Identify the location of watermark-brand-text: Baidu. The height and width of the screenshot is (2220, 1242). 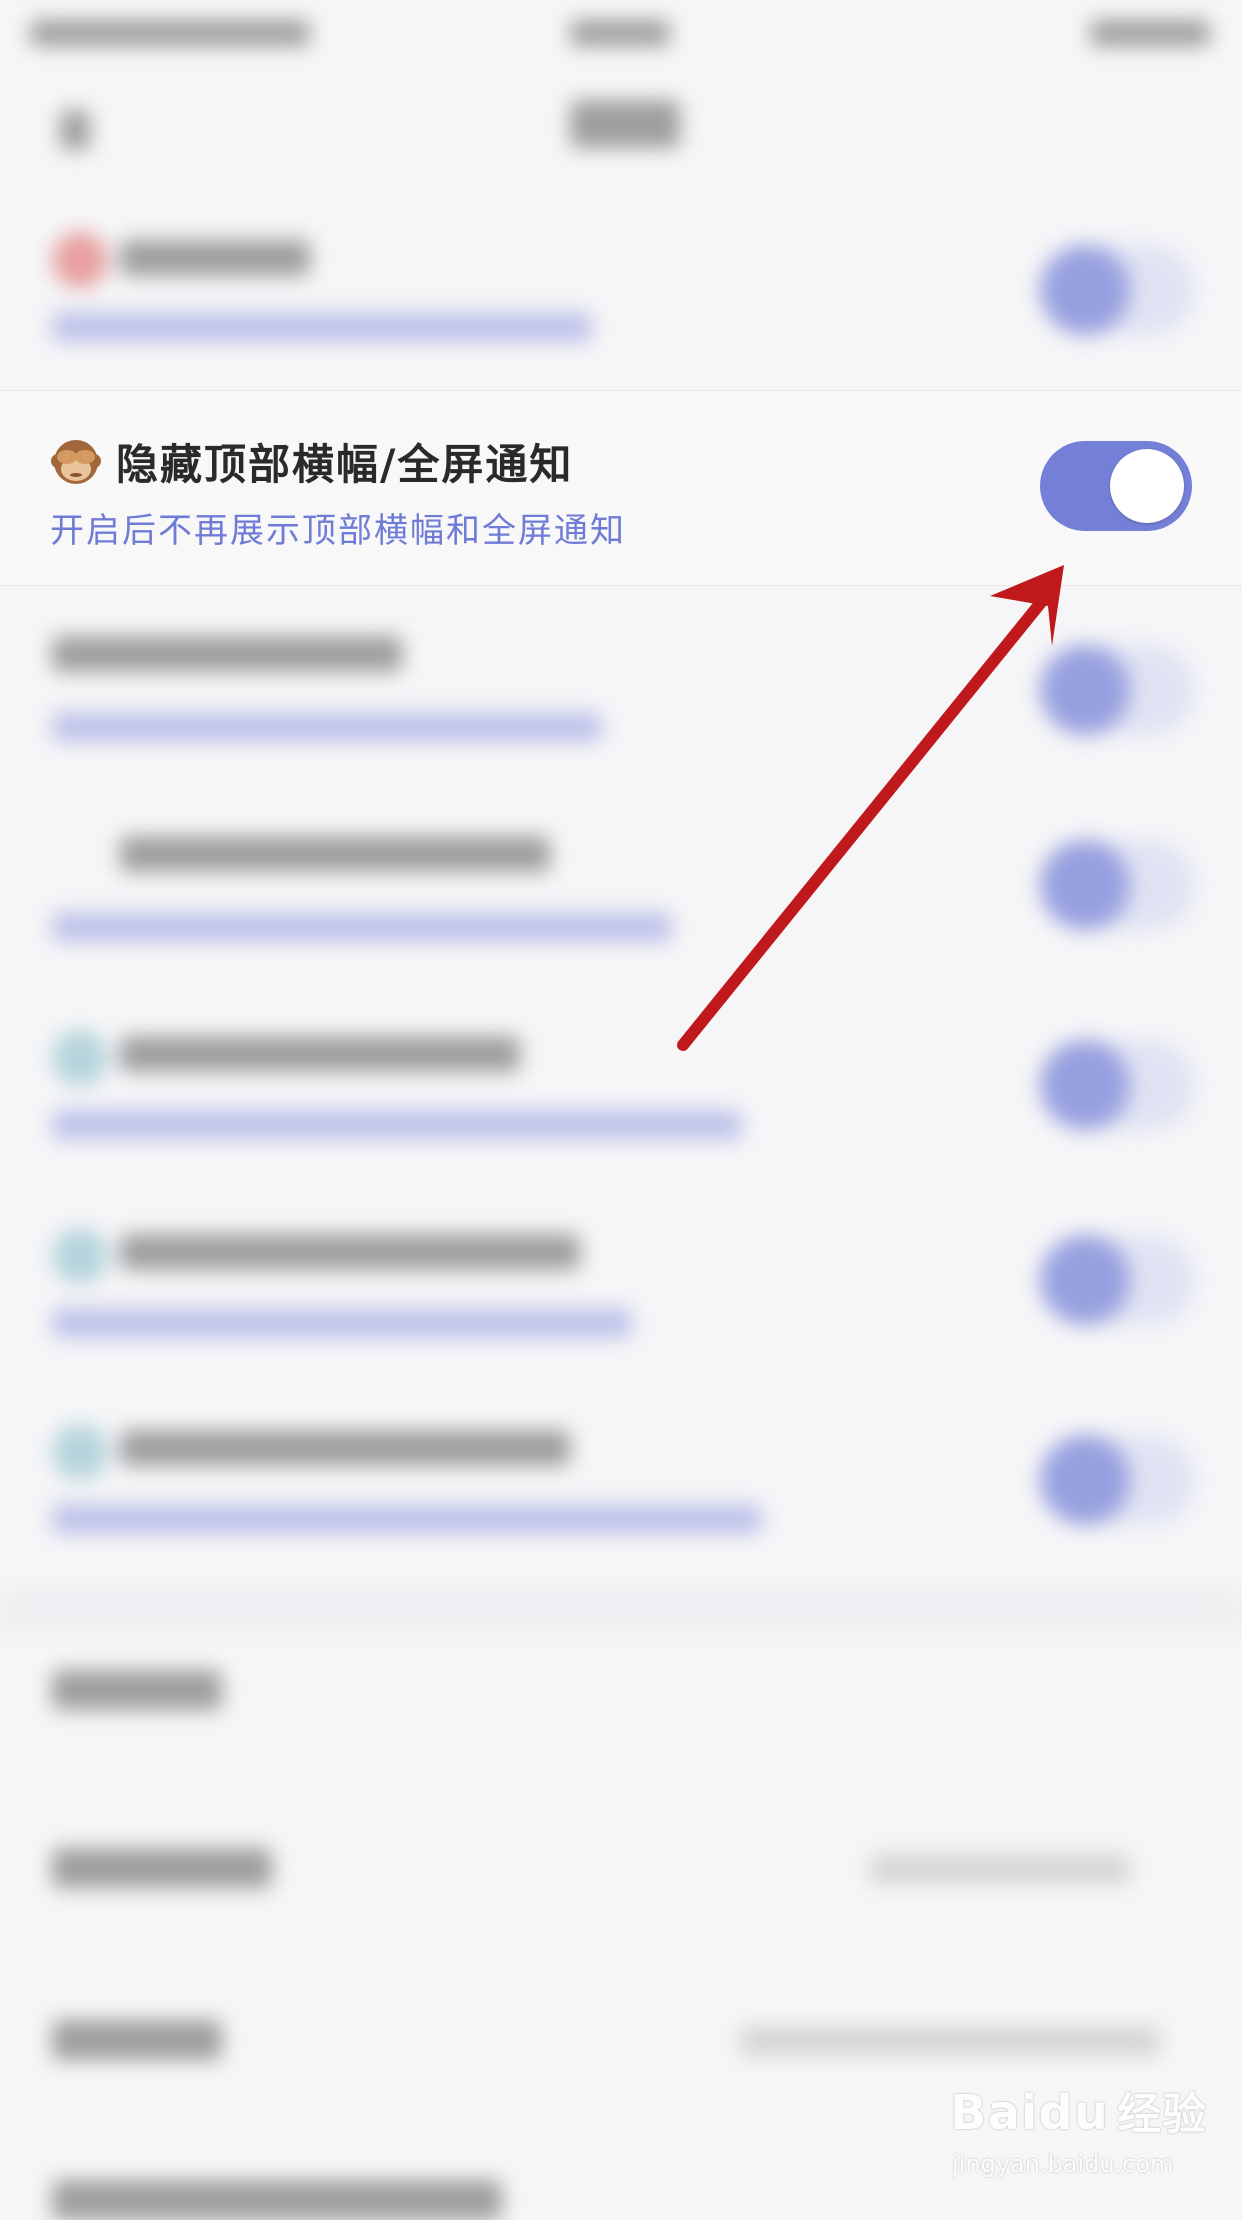
(1029, 2113).